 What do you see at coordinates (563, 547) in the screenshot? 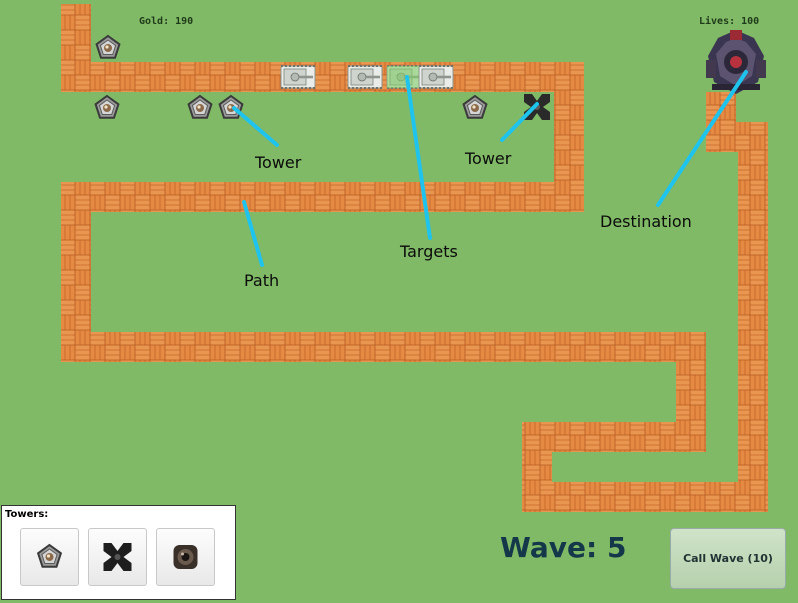
I see `wave-indicator: Wave: 5` at bounding box center [563, 547].